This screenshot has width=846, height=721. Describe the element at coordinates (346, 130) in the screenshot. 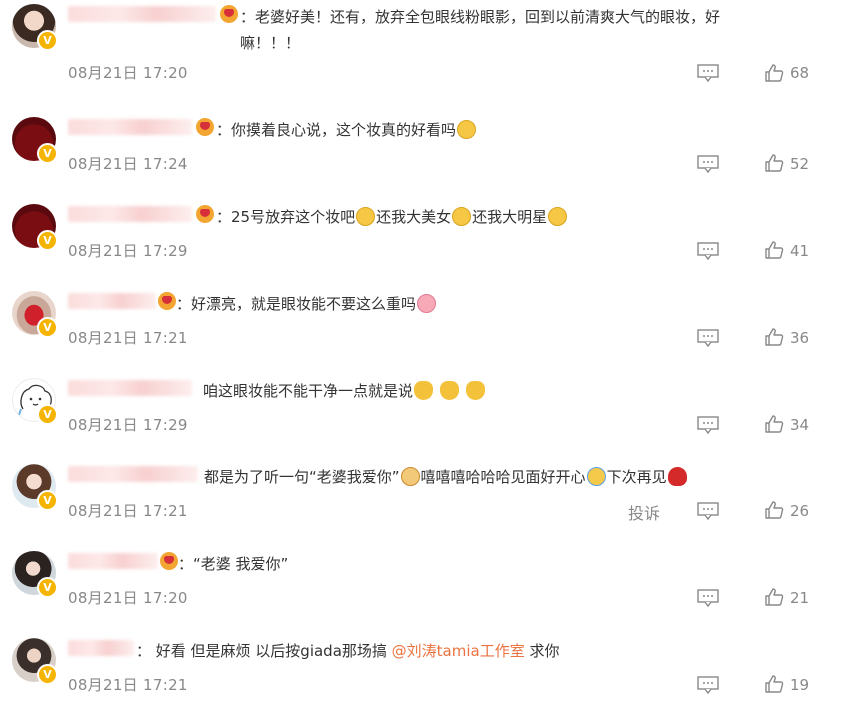

I see `comment-text: ：你摸着良心说，这个妆真的好看吗` at that location.